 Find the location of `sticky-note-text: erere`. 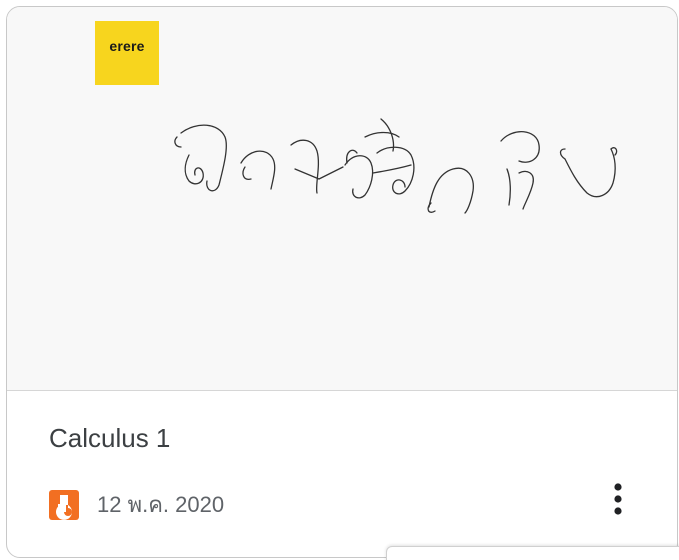

sticky-note-text: erere is located at coordinates (127, 46).